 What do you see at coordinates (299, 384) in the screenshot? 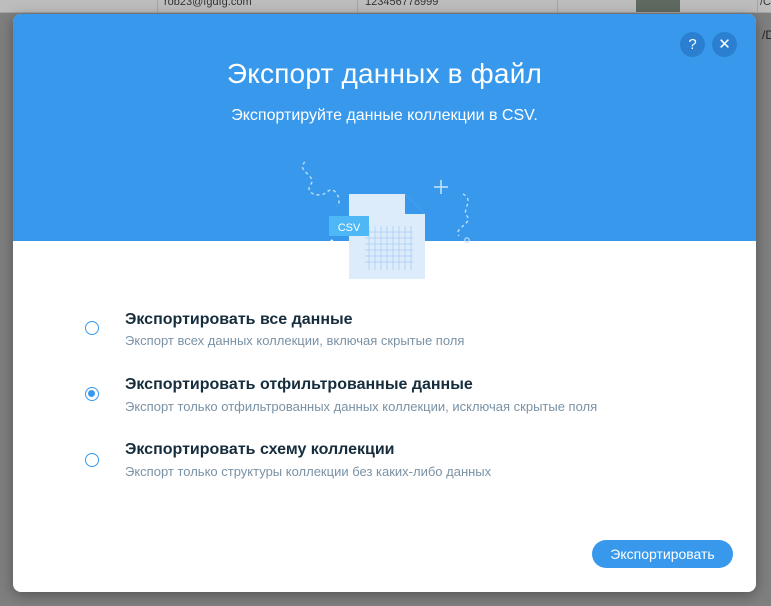
I see `option-title: Экспортировать отфильтрованные данные` at bounding box center [299, 384].